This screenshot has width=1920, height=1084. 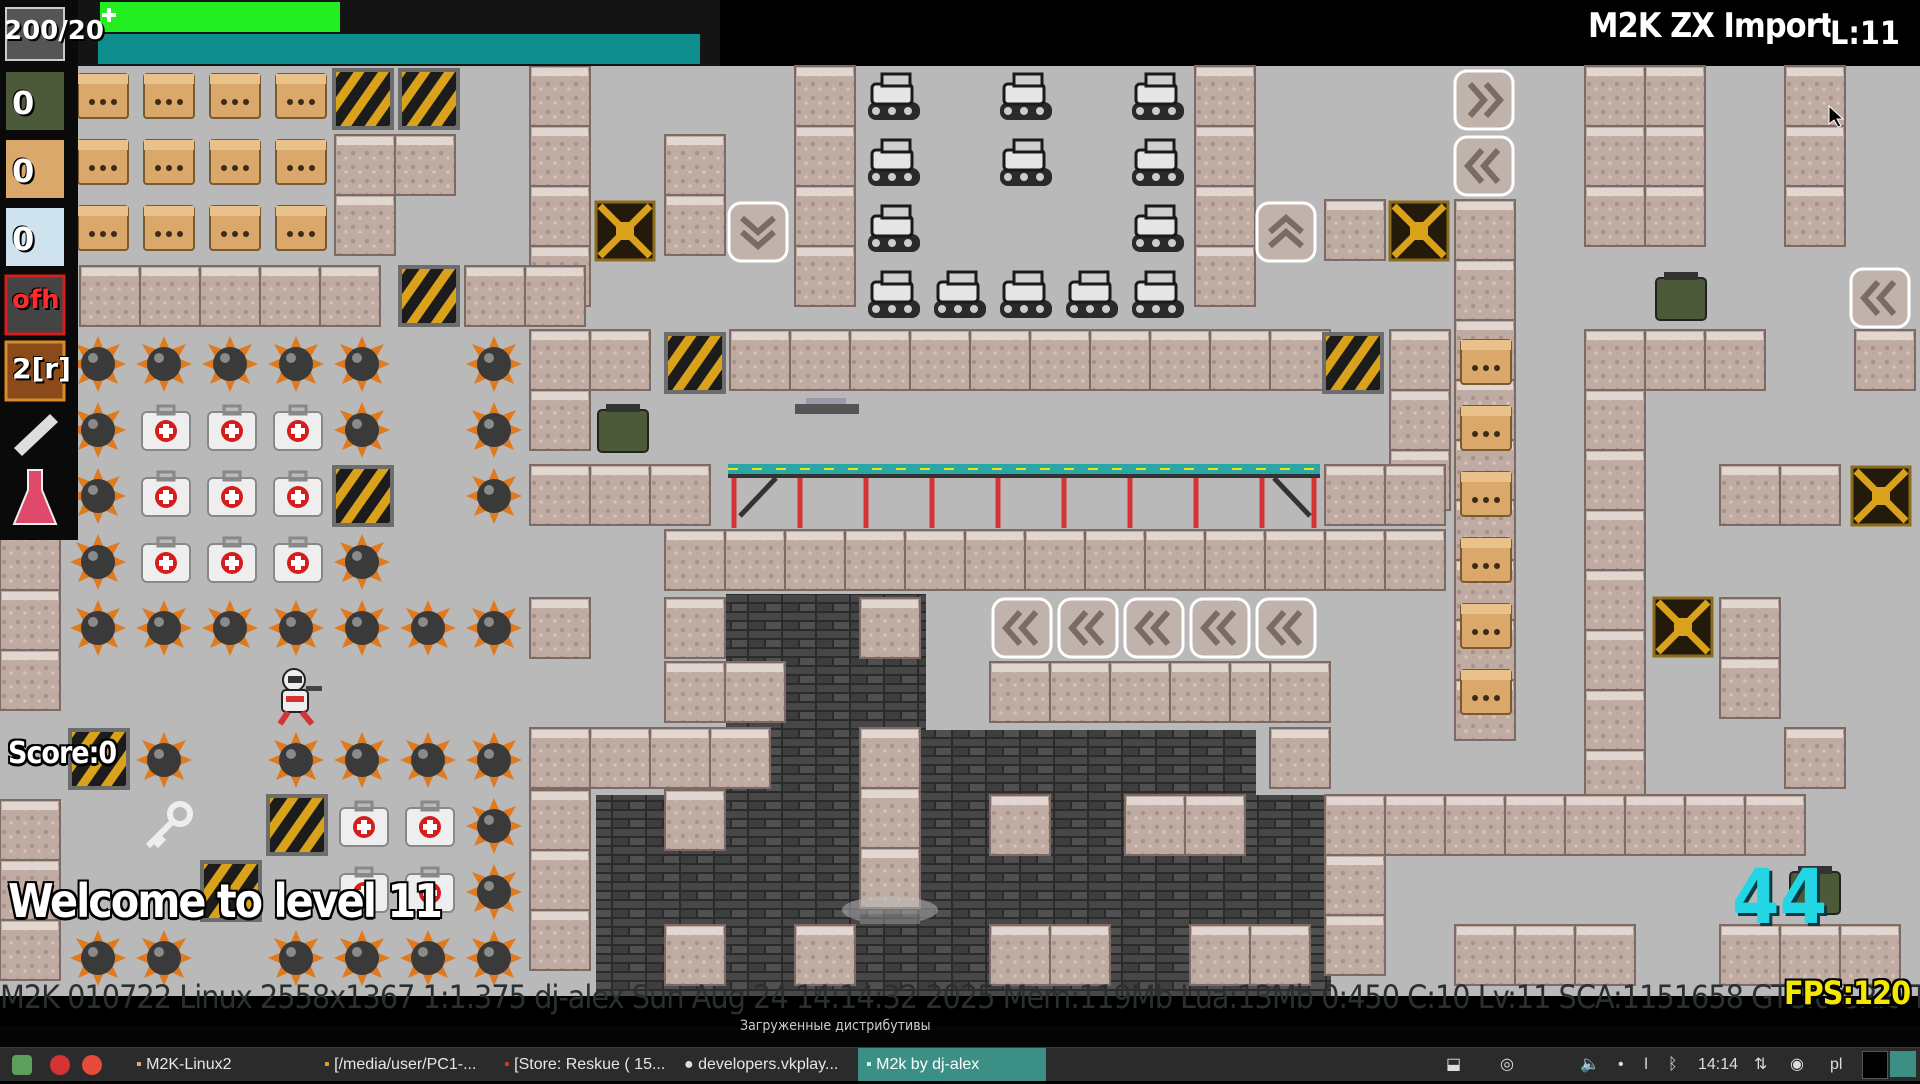 What do you see at coordinates (23, 103) in the screenshot?
I see `slot-count-ammo: 0` at bounding box center [23, 103].